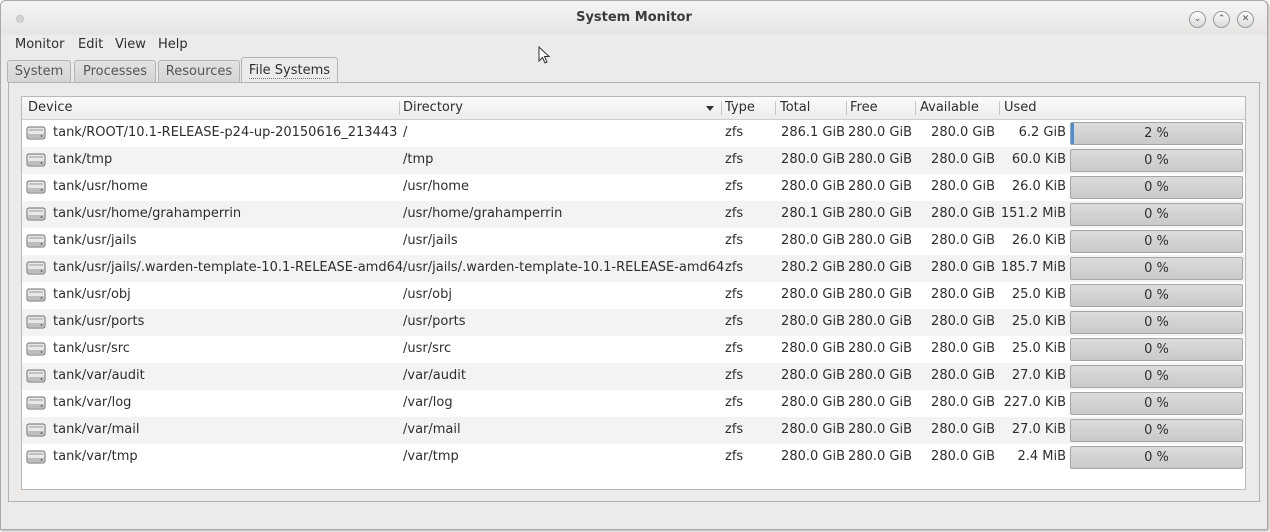 This screenshot has height=532, width=1270. Describe the element at coordinates (795, 107) in the screenshot. I see `column-header-total: Total` at that location.